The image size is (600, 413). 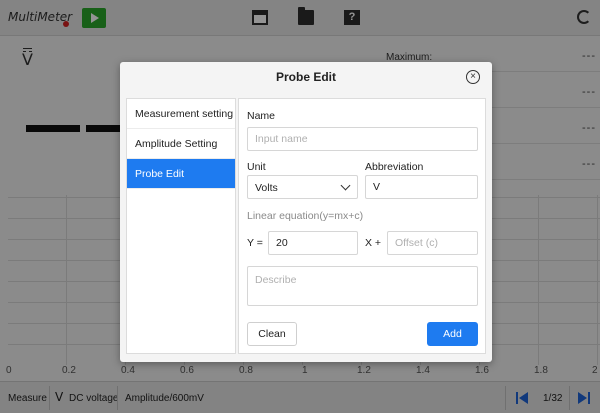 I want to click on menu-item-probe-edit: Probe Edit, so click(x=181, y=174).